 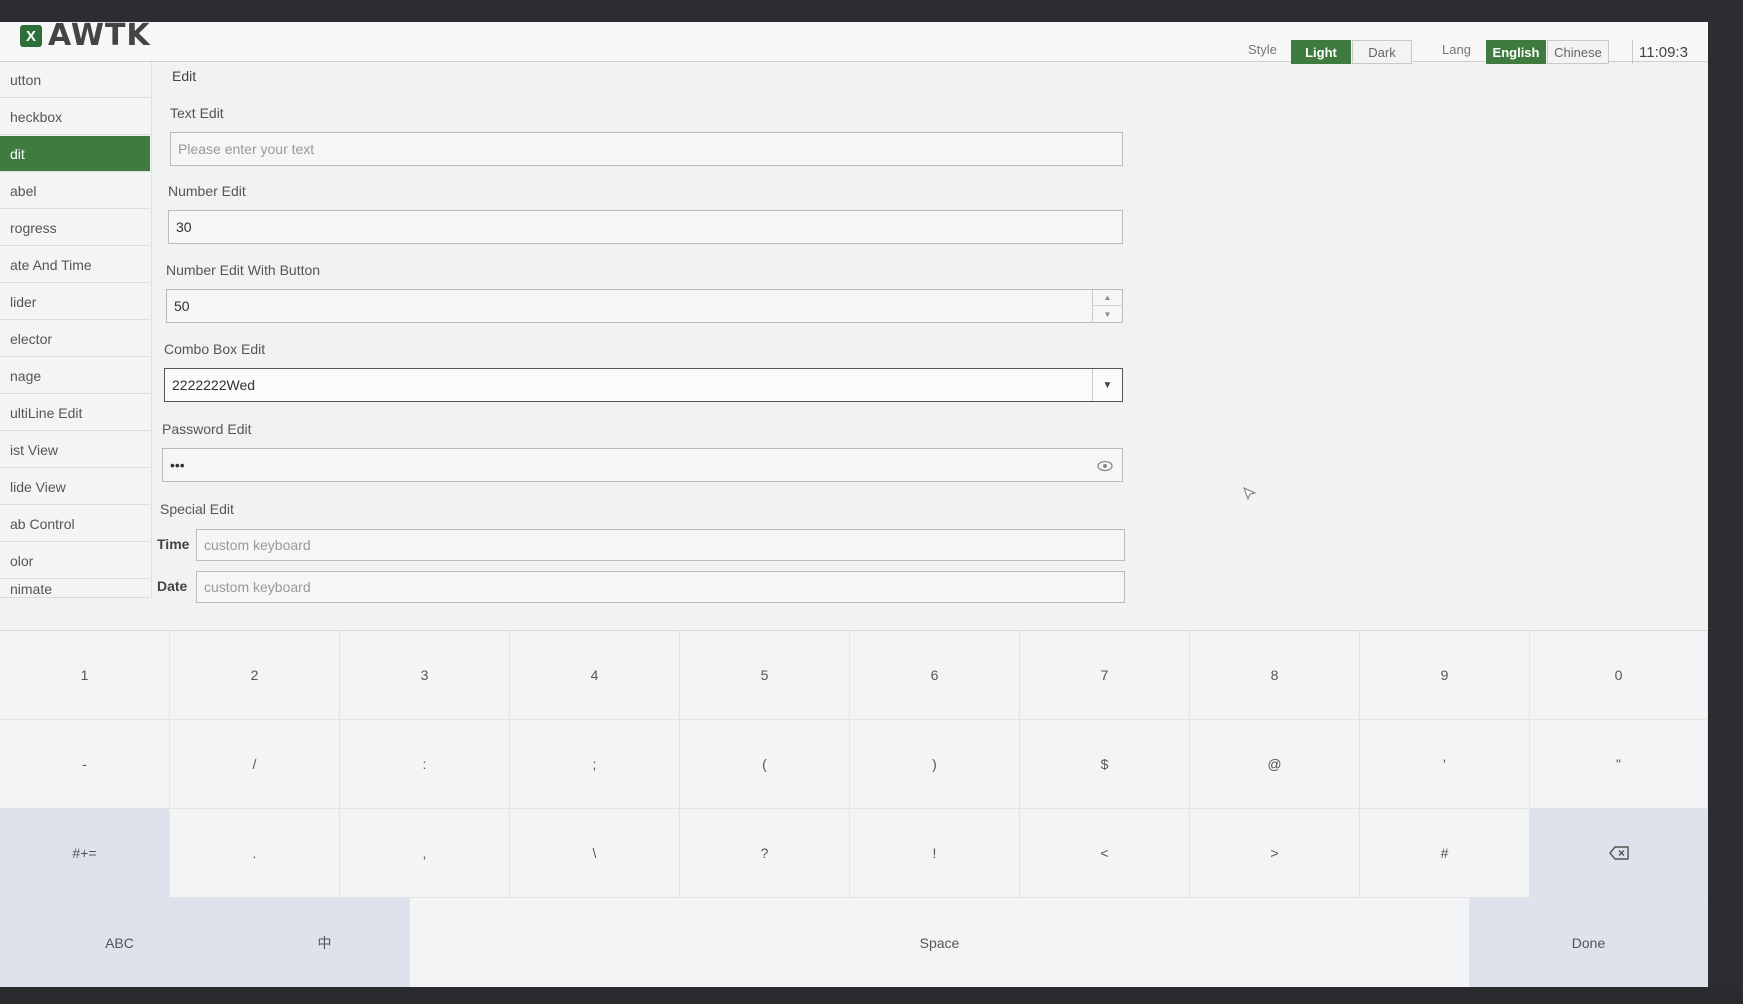 I want to click on sidebar-item-label: abel, so click(x=75, y=191).